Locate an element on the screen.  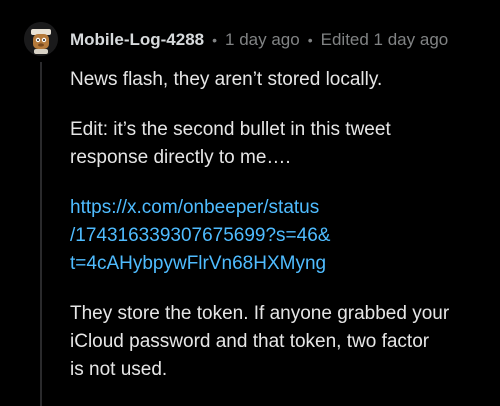
avatar-icon is located at coordinates (41, 39).